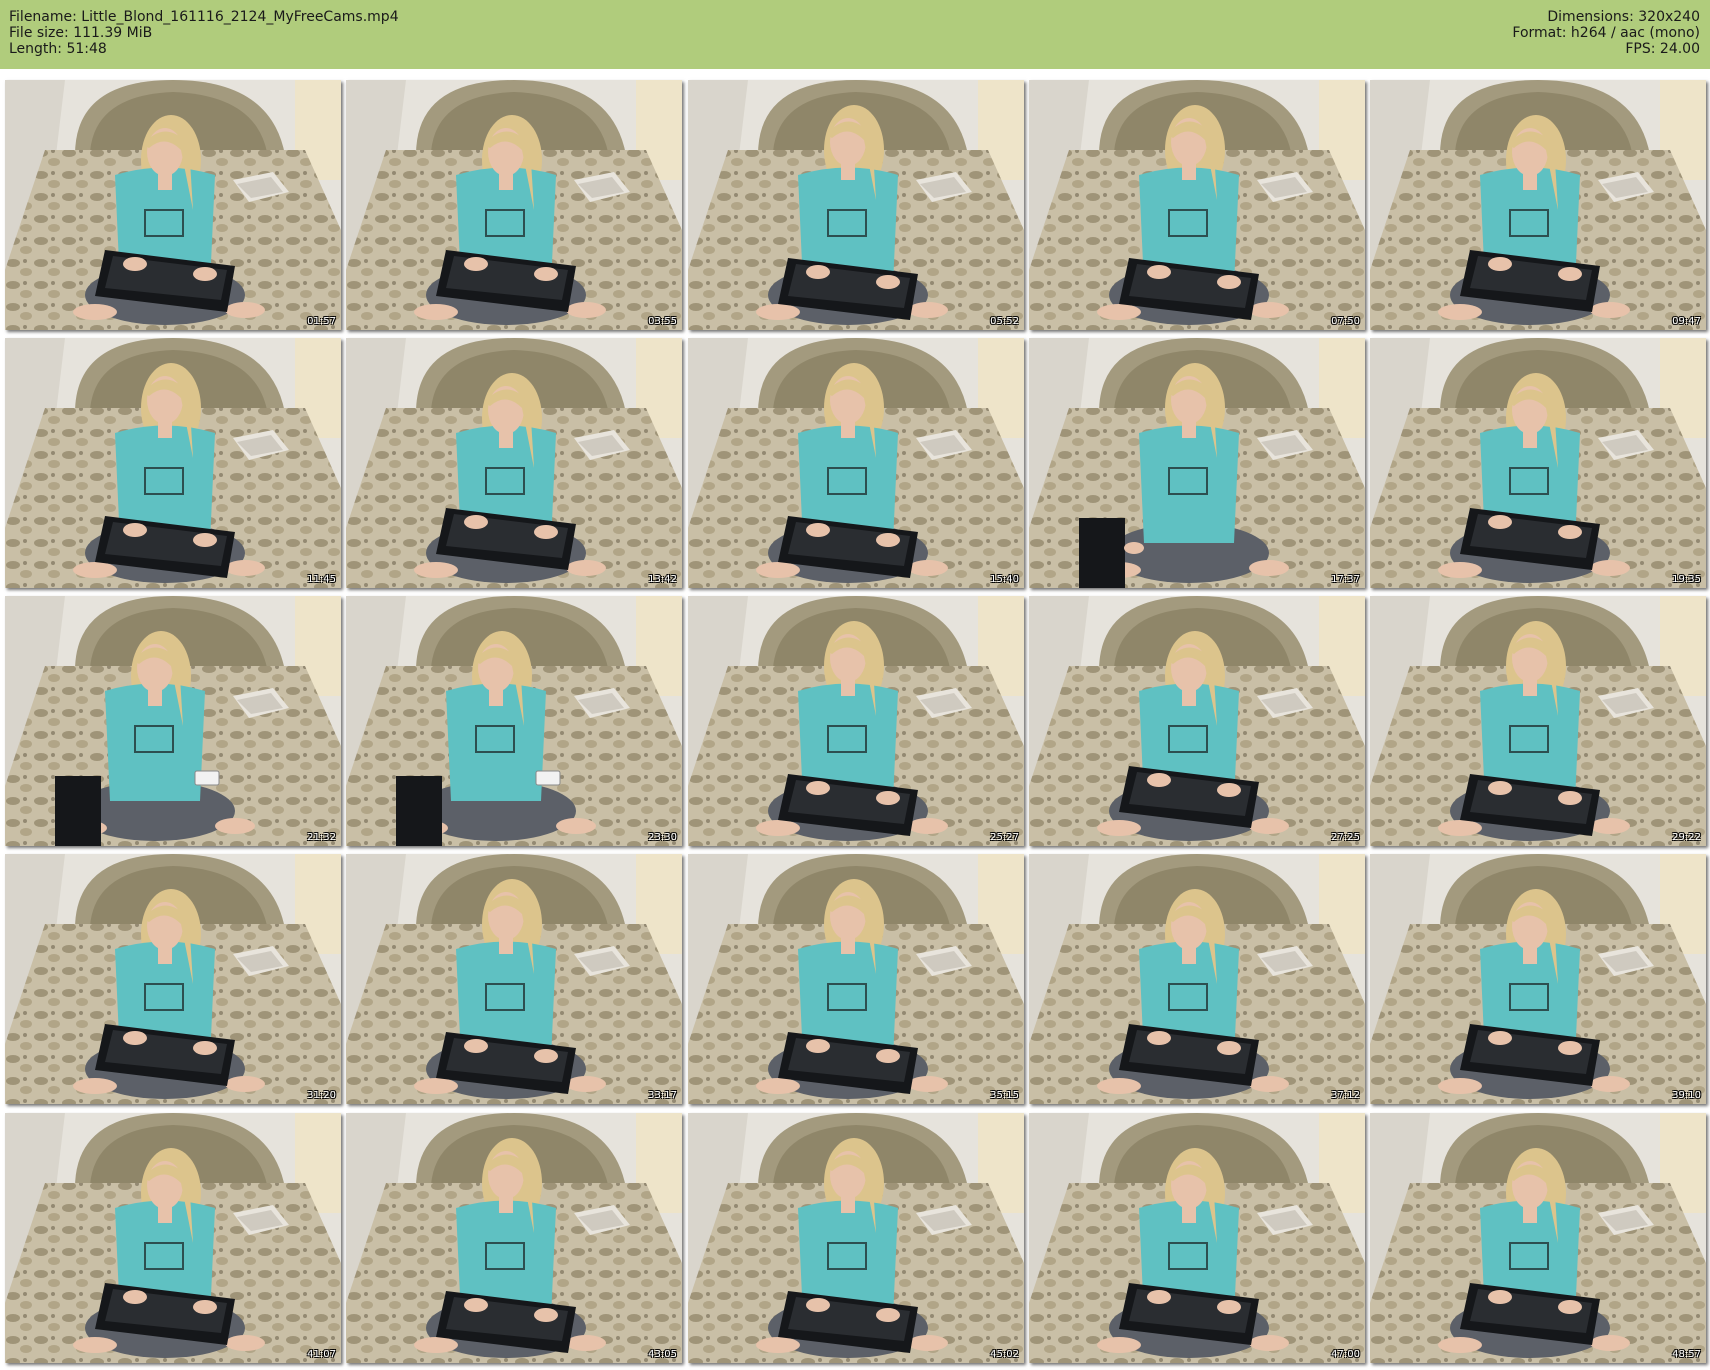 The image size is (1710, 1370). I want to click on video-thumbnail: 13:42, so click(514, 463).